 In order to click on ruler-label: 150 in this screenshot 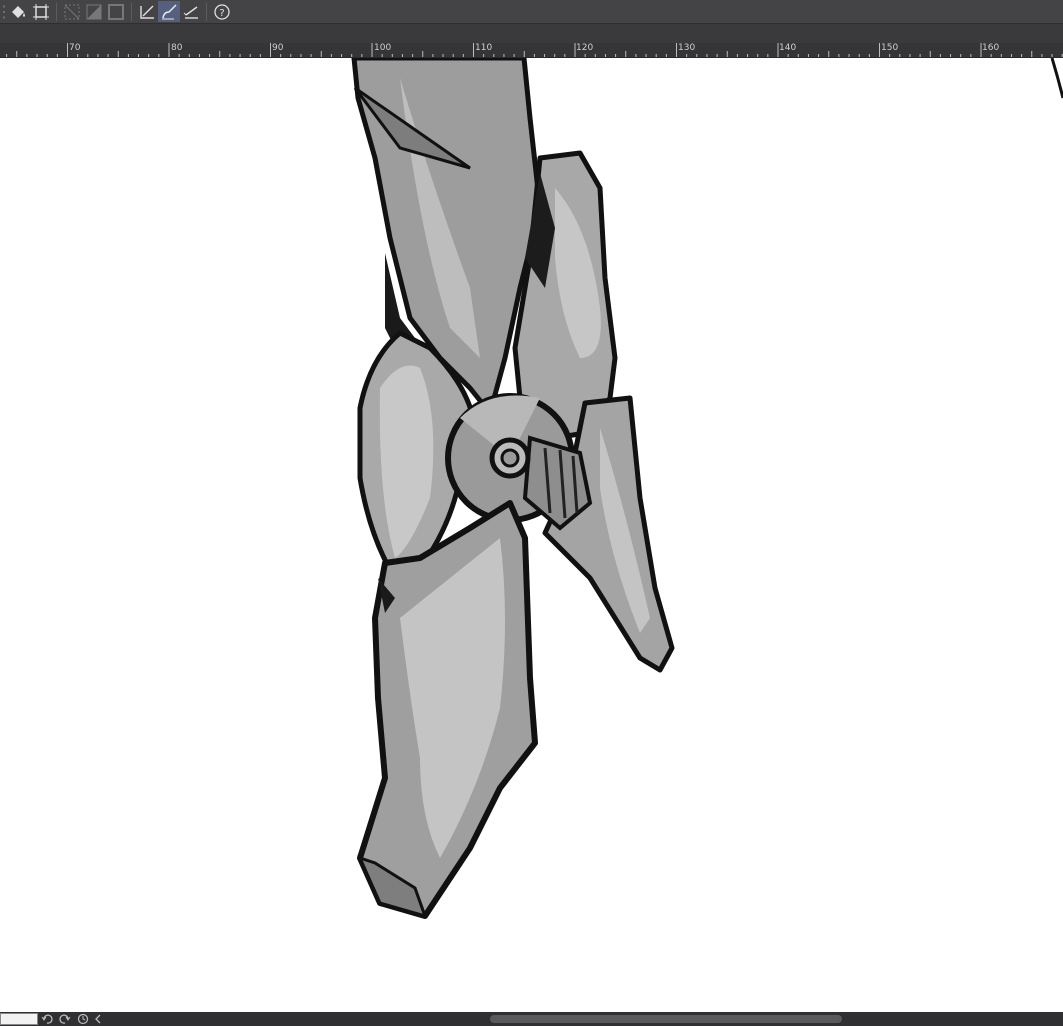, I will do `click(890, 48)`.